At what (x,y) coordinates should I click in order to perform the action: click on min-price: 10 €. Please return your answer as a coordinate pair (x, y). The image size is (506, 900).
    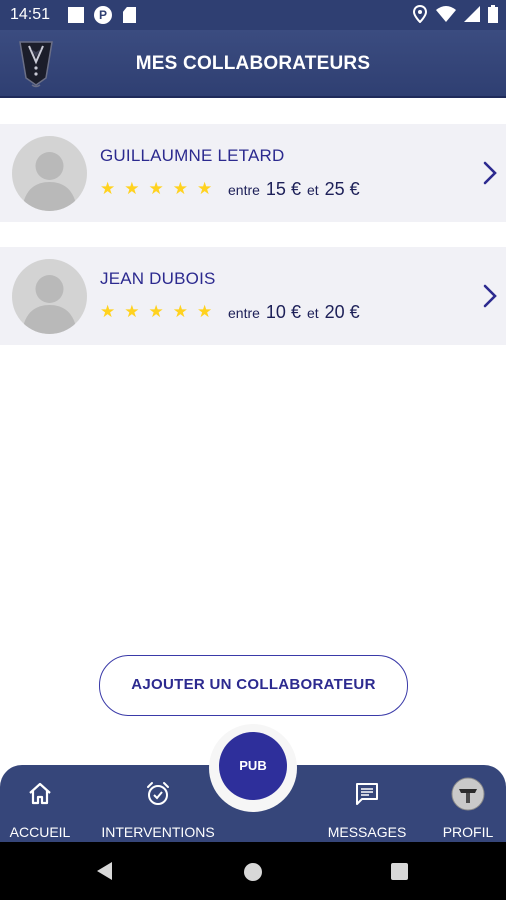
    Looking at the image, I should click on (283, 312).